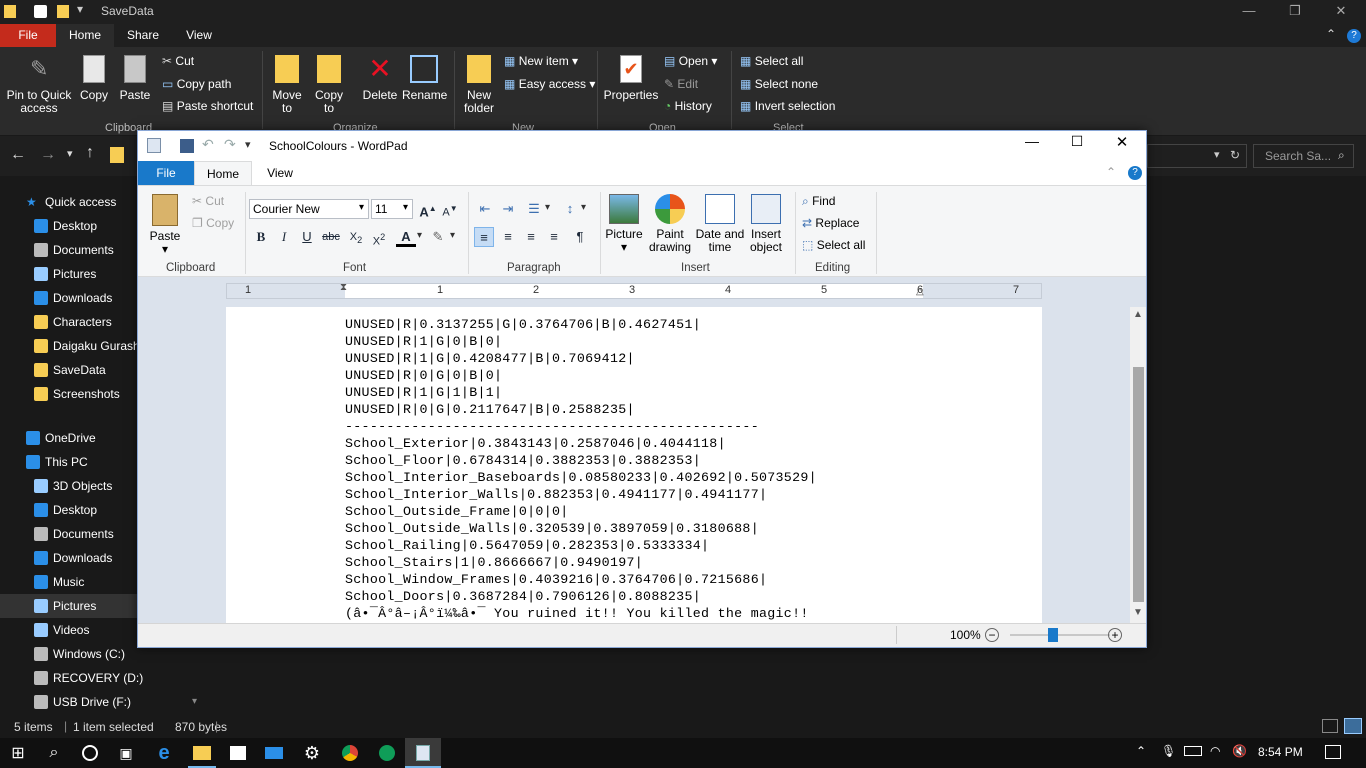 This screenshot has height=768, width=1366. What do you see at coordinates (833, 245) in the screenshot?
I see `wordpad-select-all-button: ⬚ Select all` at bounding box center [833, 245].